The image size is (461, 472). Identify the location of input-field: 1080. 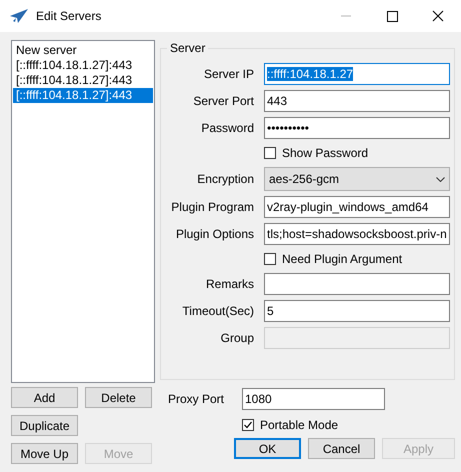
(313, 399).